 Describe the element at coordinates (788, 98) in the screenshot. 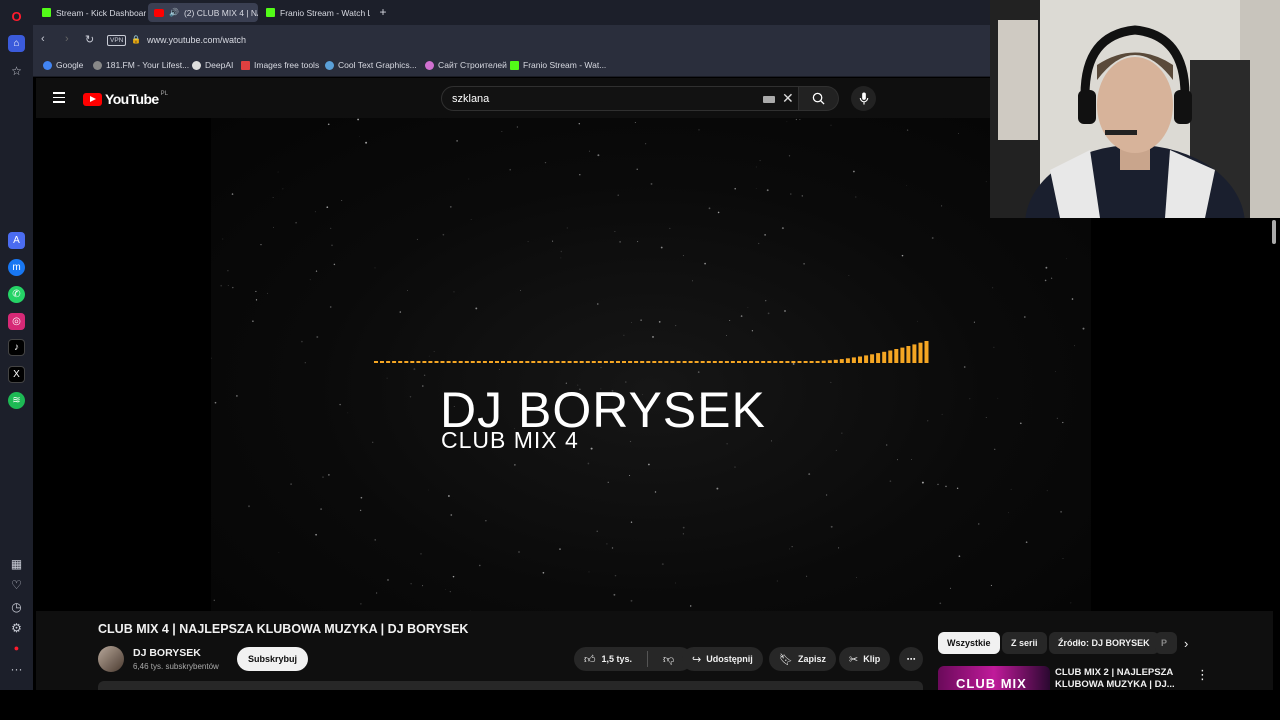

I see `clear-search-icon: ✕` at that location.